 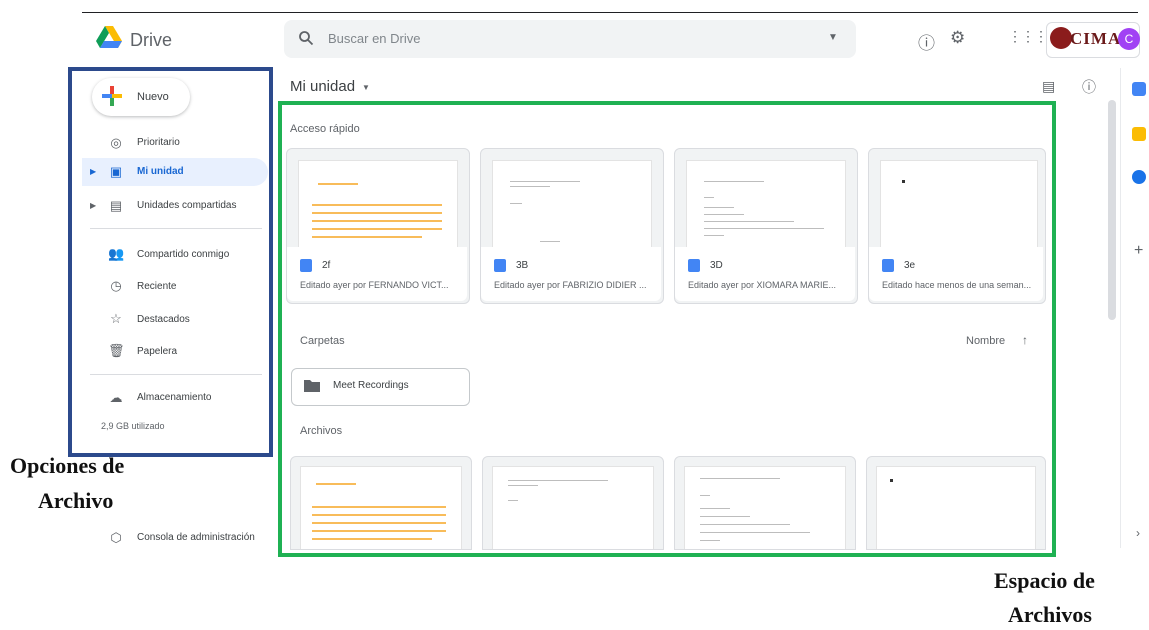 What do you see at coordinates (196, 537) in the screenshot?
I see `sidebar-item-consola-admin: Consola de administración` at bounding box center [196, 537].